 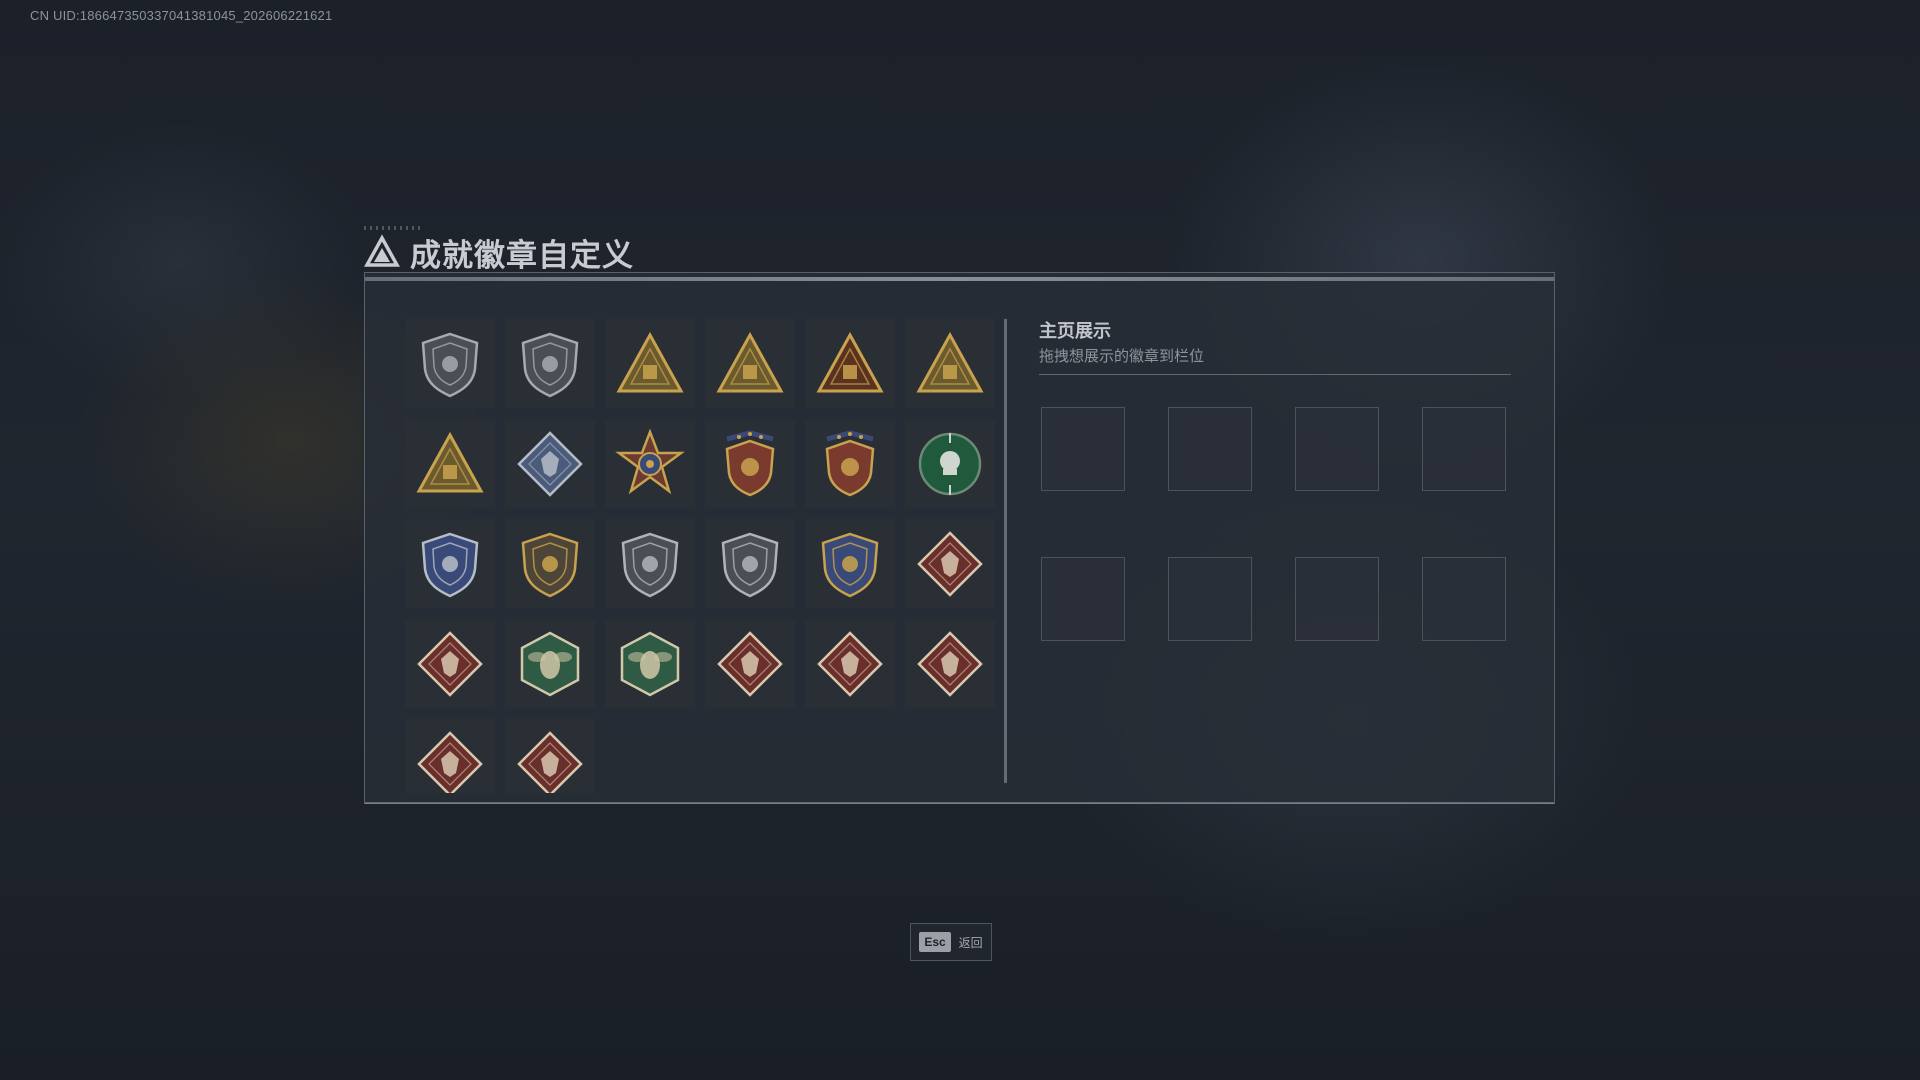 I want to click on badge-triangle-soldier-icon, so click(x=450, y=464).